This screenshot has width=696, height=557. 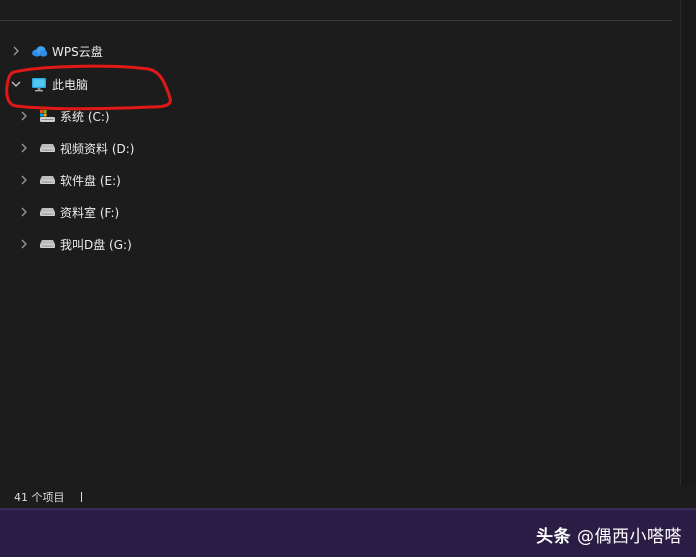 I want to click on nav-item-label: 软件盘 (E:), so click(x=90, y=180).